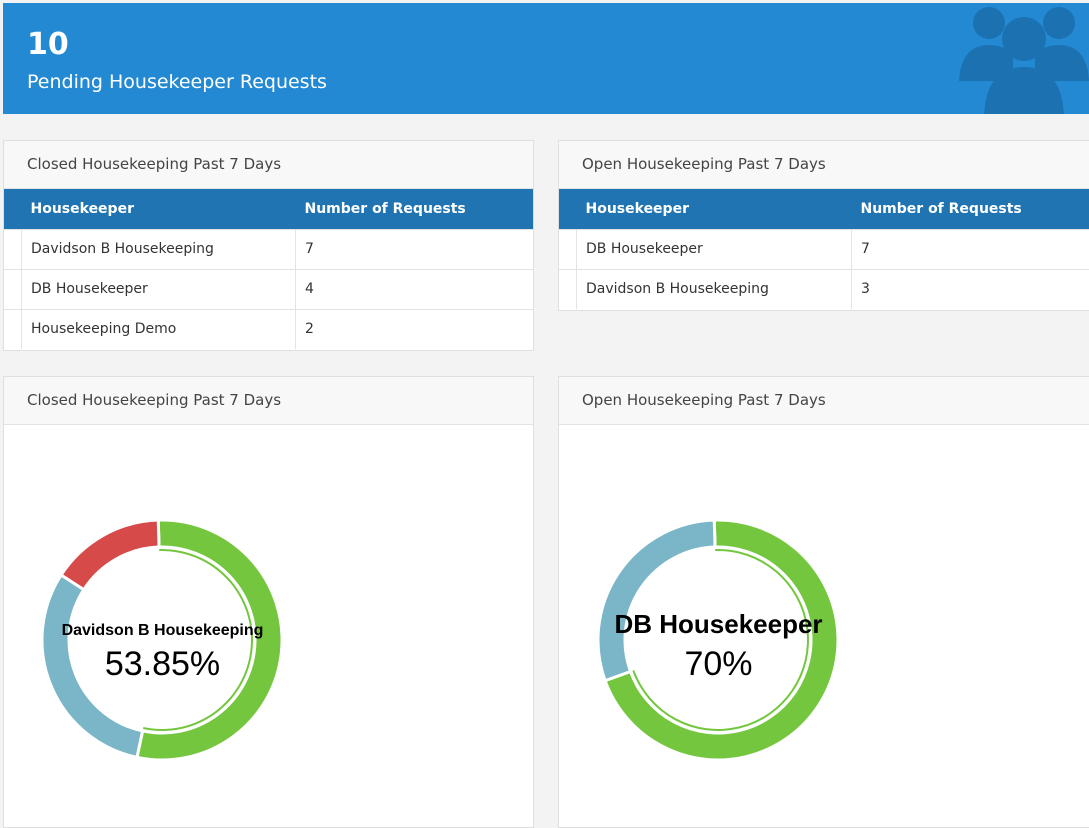 The width and height of the screenshot is (1089, 828). What do you see at coordinates (718, 624) in the screenshot?
I see `donut-center-name: DB Housekeeper` at bounding box center [718, 624].